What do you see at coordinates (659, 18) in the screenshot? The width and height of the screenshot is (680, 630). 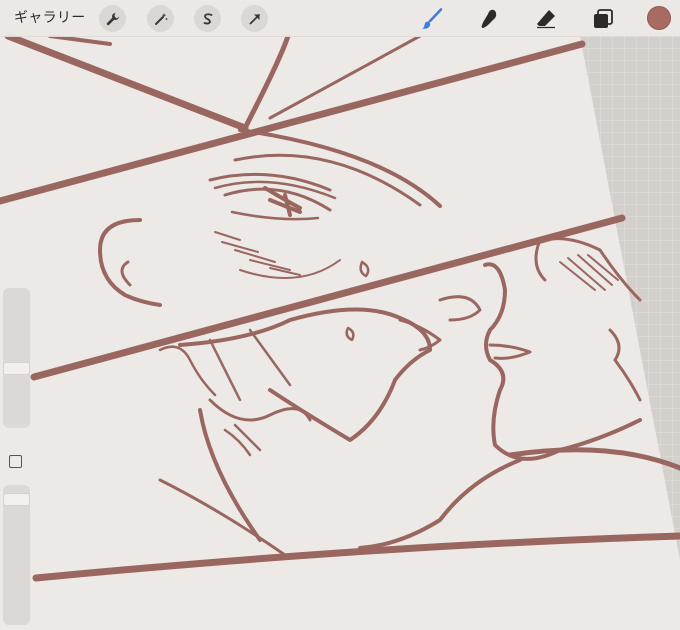 I see `color-picker-button` at bounding box center [659, 18].